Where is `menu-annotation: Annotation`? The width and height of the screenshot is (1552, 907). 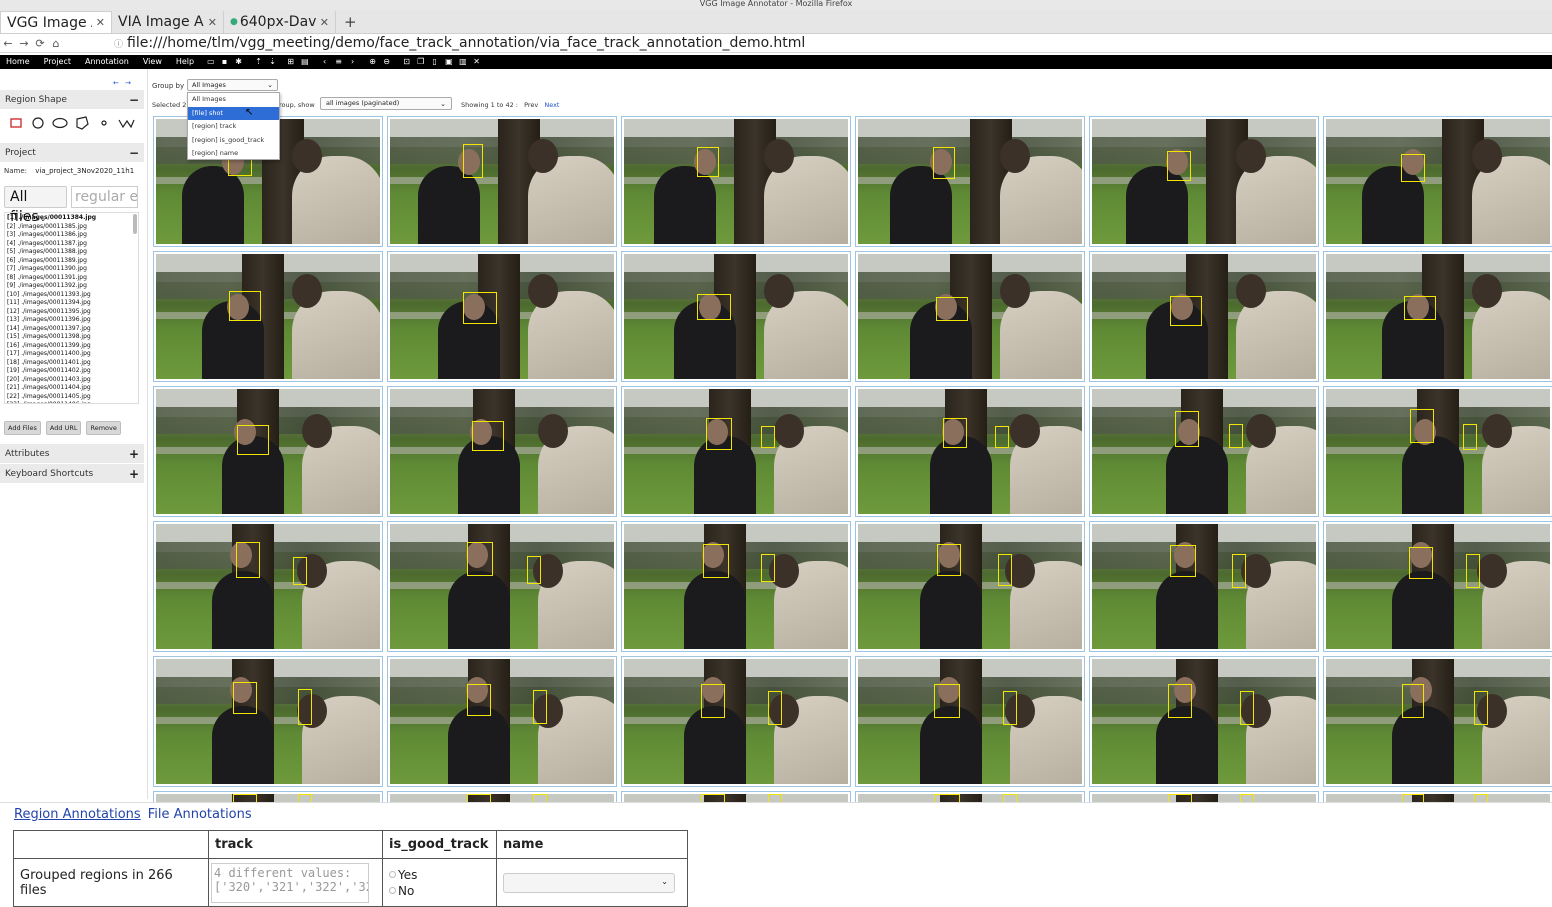
menu-annotation: Annotation is located at coordinates (107, 62).